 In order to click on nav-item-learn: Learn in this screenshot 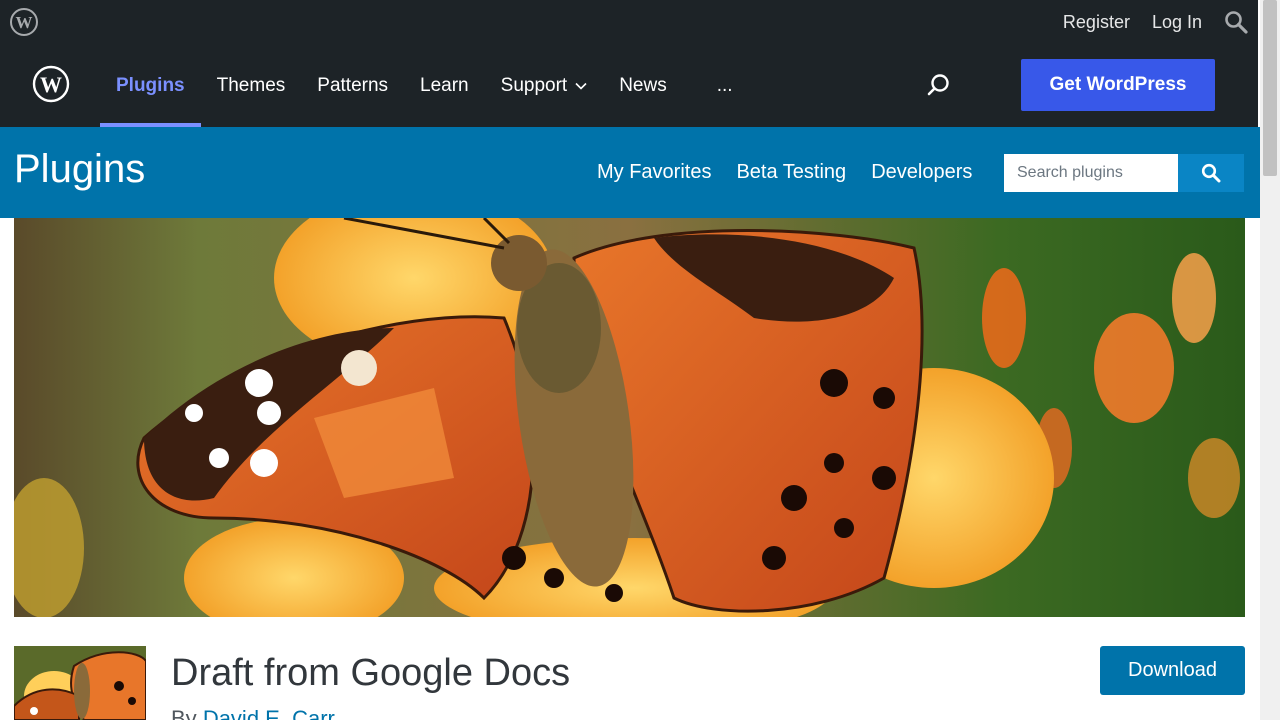, I will do `click(444, 85)`.